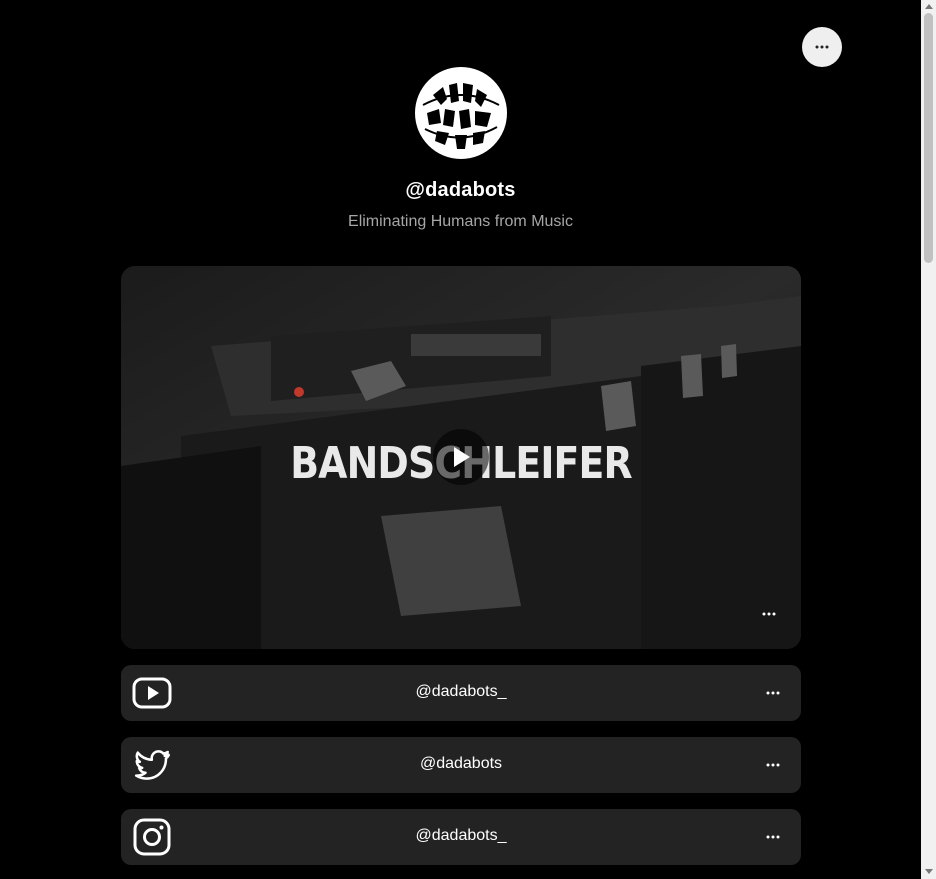  Describe the element at coordinates (460, 221) in the screenshot. I see `profile-bio: Eliminating Humans from Music` at that location.